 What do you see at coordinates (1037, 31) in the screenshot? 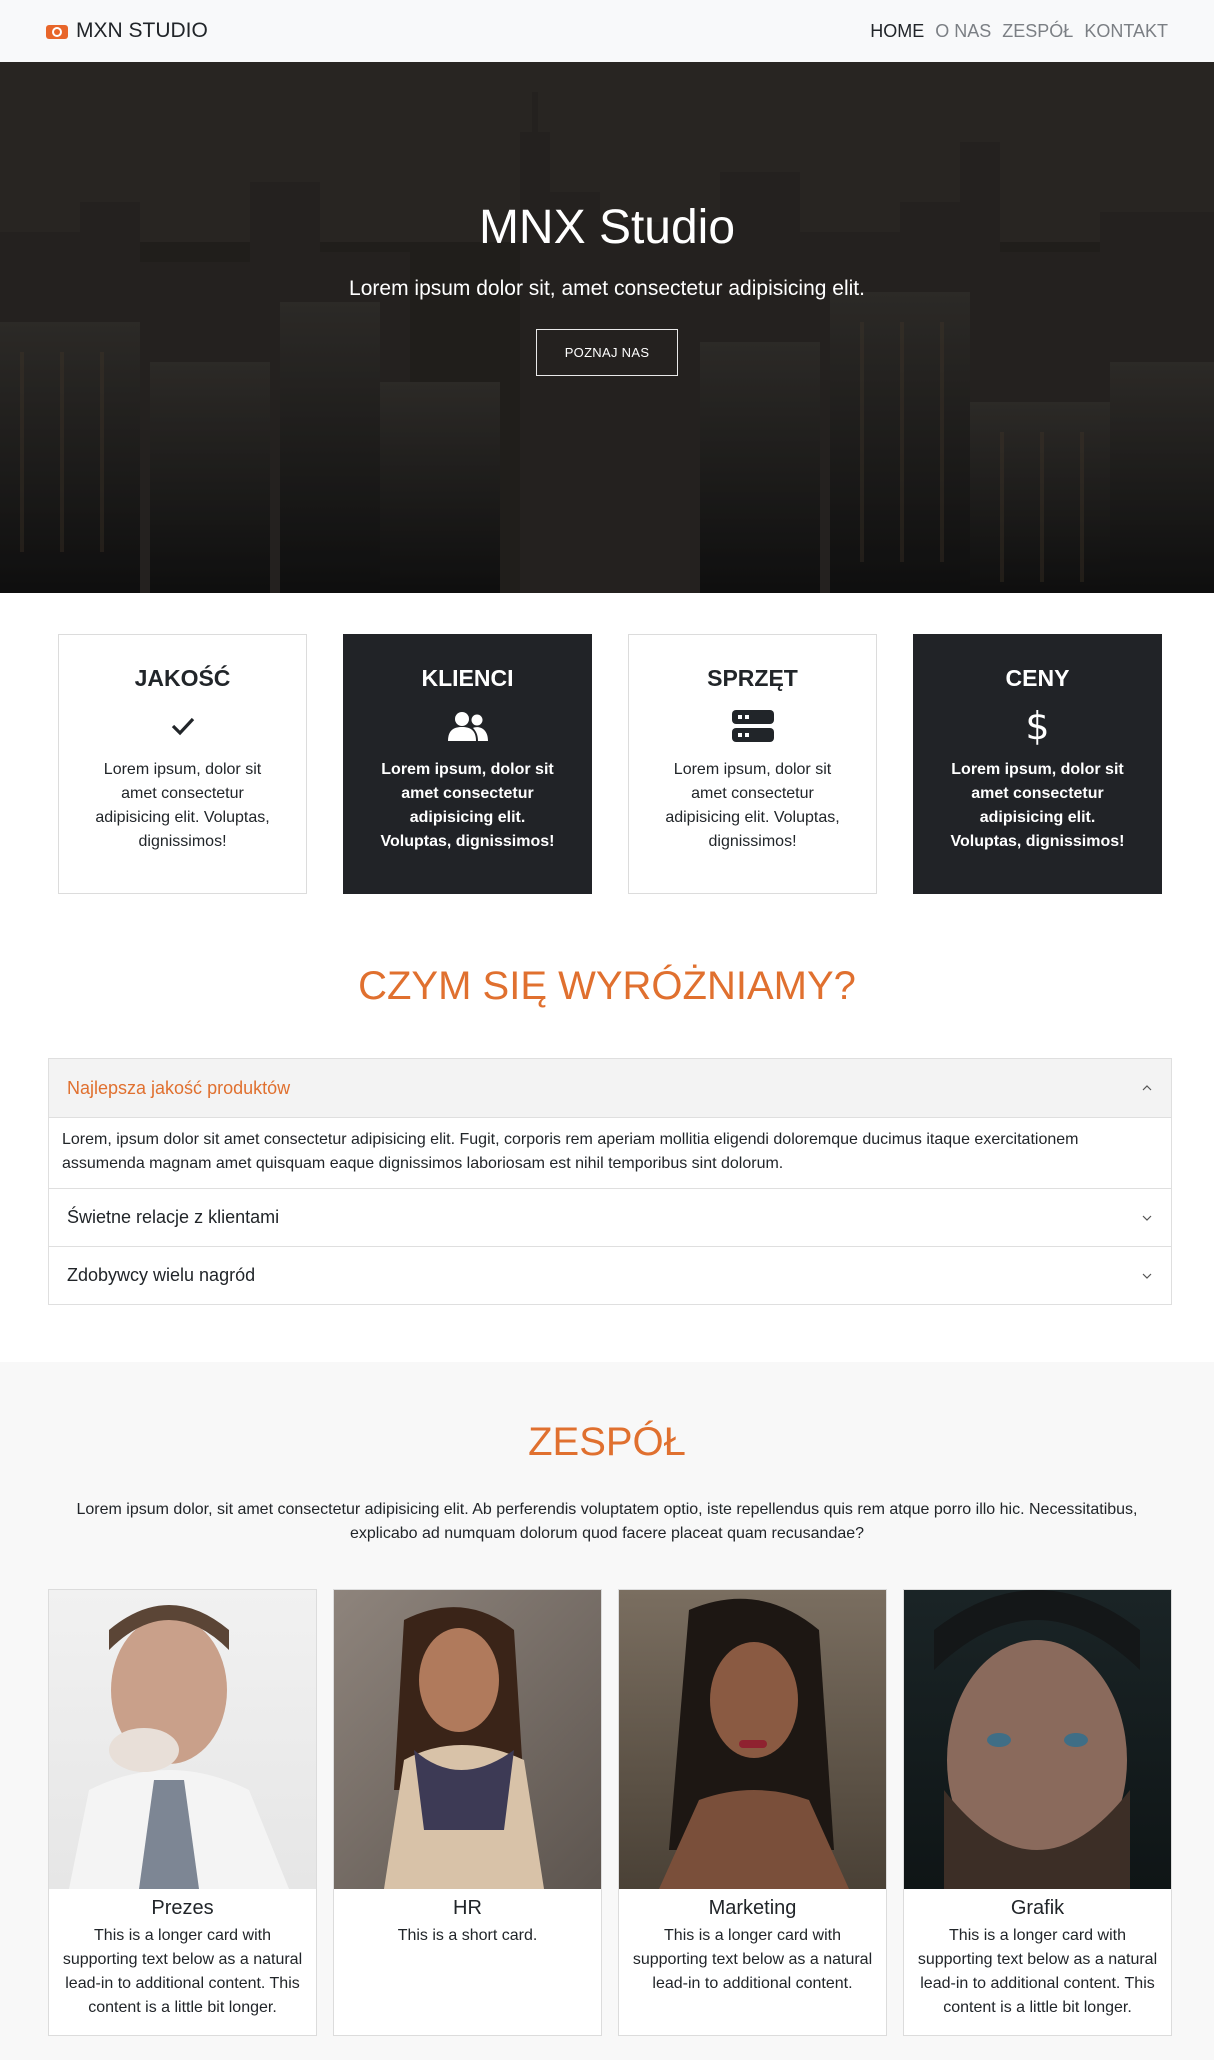
I see `nav-link-zespol: ZESPÓŁ` at bounding box center [1037, 31].